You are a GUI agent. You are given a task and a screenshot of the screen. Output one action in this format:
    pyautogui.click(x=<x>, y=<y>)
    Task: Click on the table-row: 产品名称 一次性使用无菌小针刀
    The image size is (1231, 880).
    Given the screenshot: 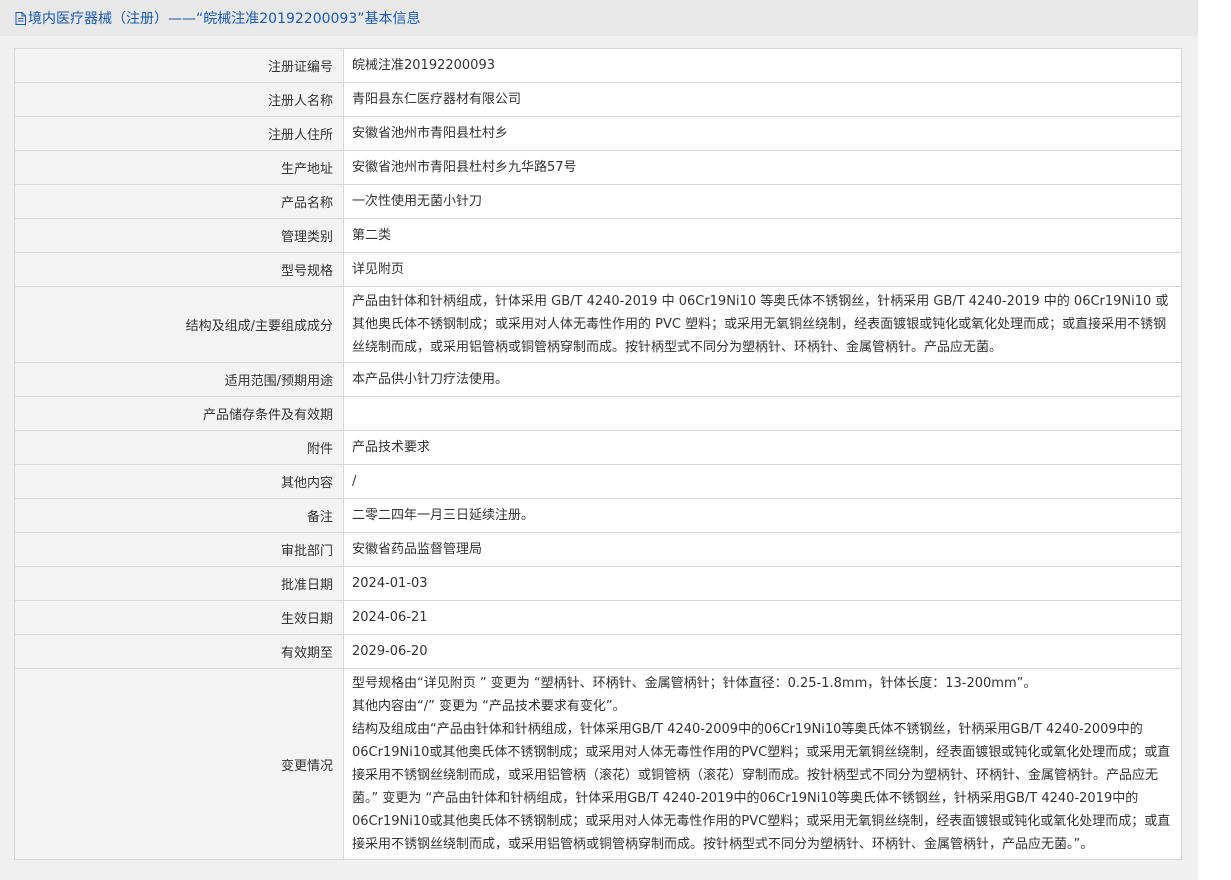 What is the action you would take?
    pyautogui.click(x=598, y=201)
    